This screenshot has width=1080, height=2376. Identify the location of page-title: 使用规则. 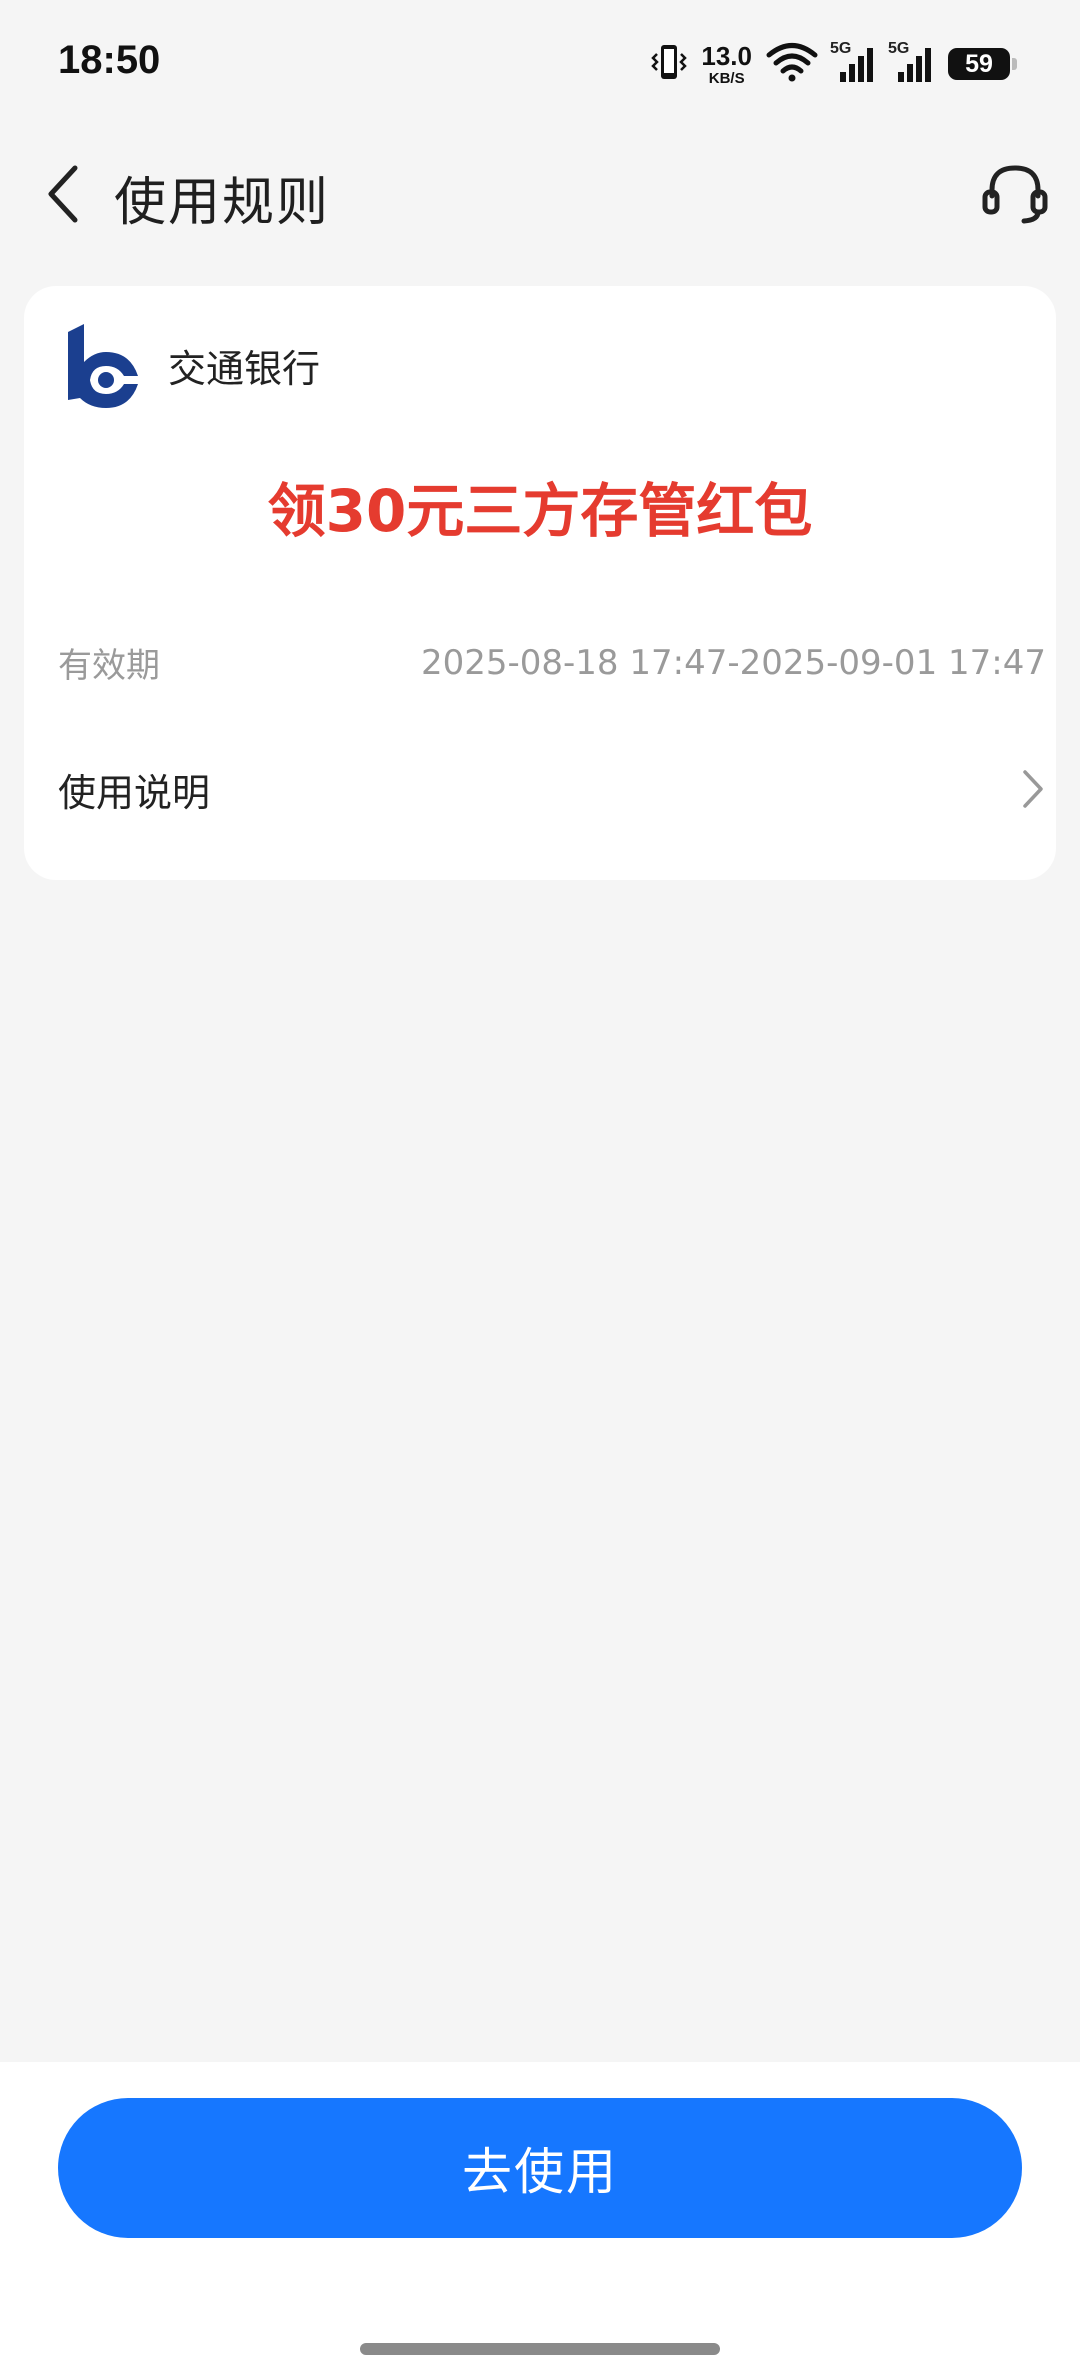
(222, 203).